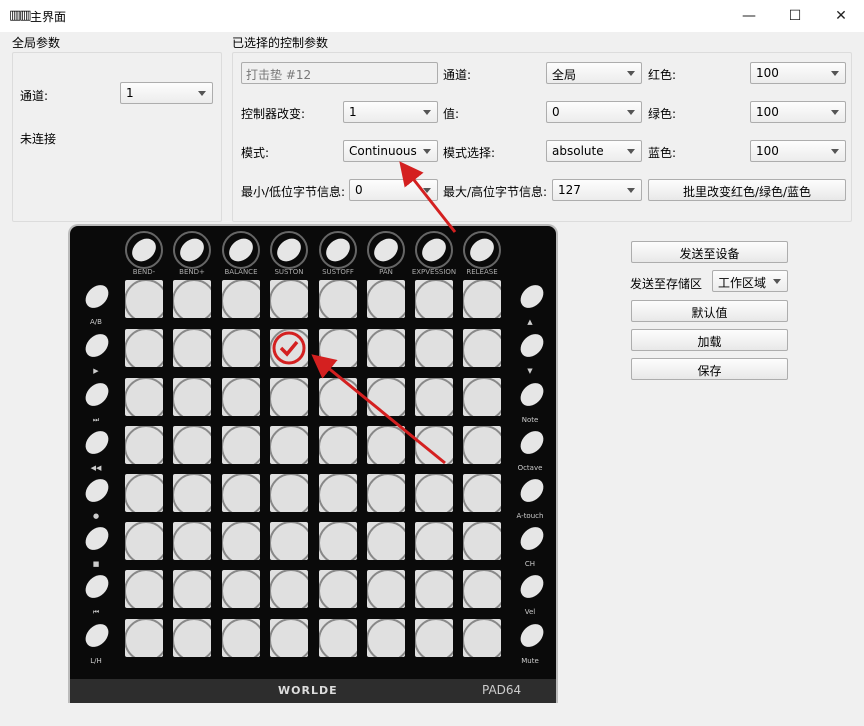 This screenshot has width=864, height=726. Describe the element at coordinates (384, 313) in the screenshot. I see `annotation-arrows` at that location.